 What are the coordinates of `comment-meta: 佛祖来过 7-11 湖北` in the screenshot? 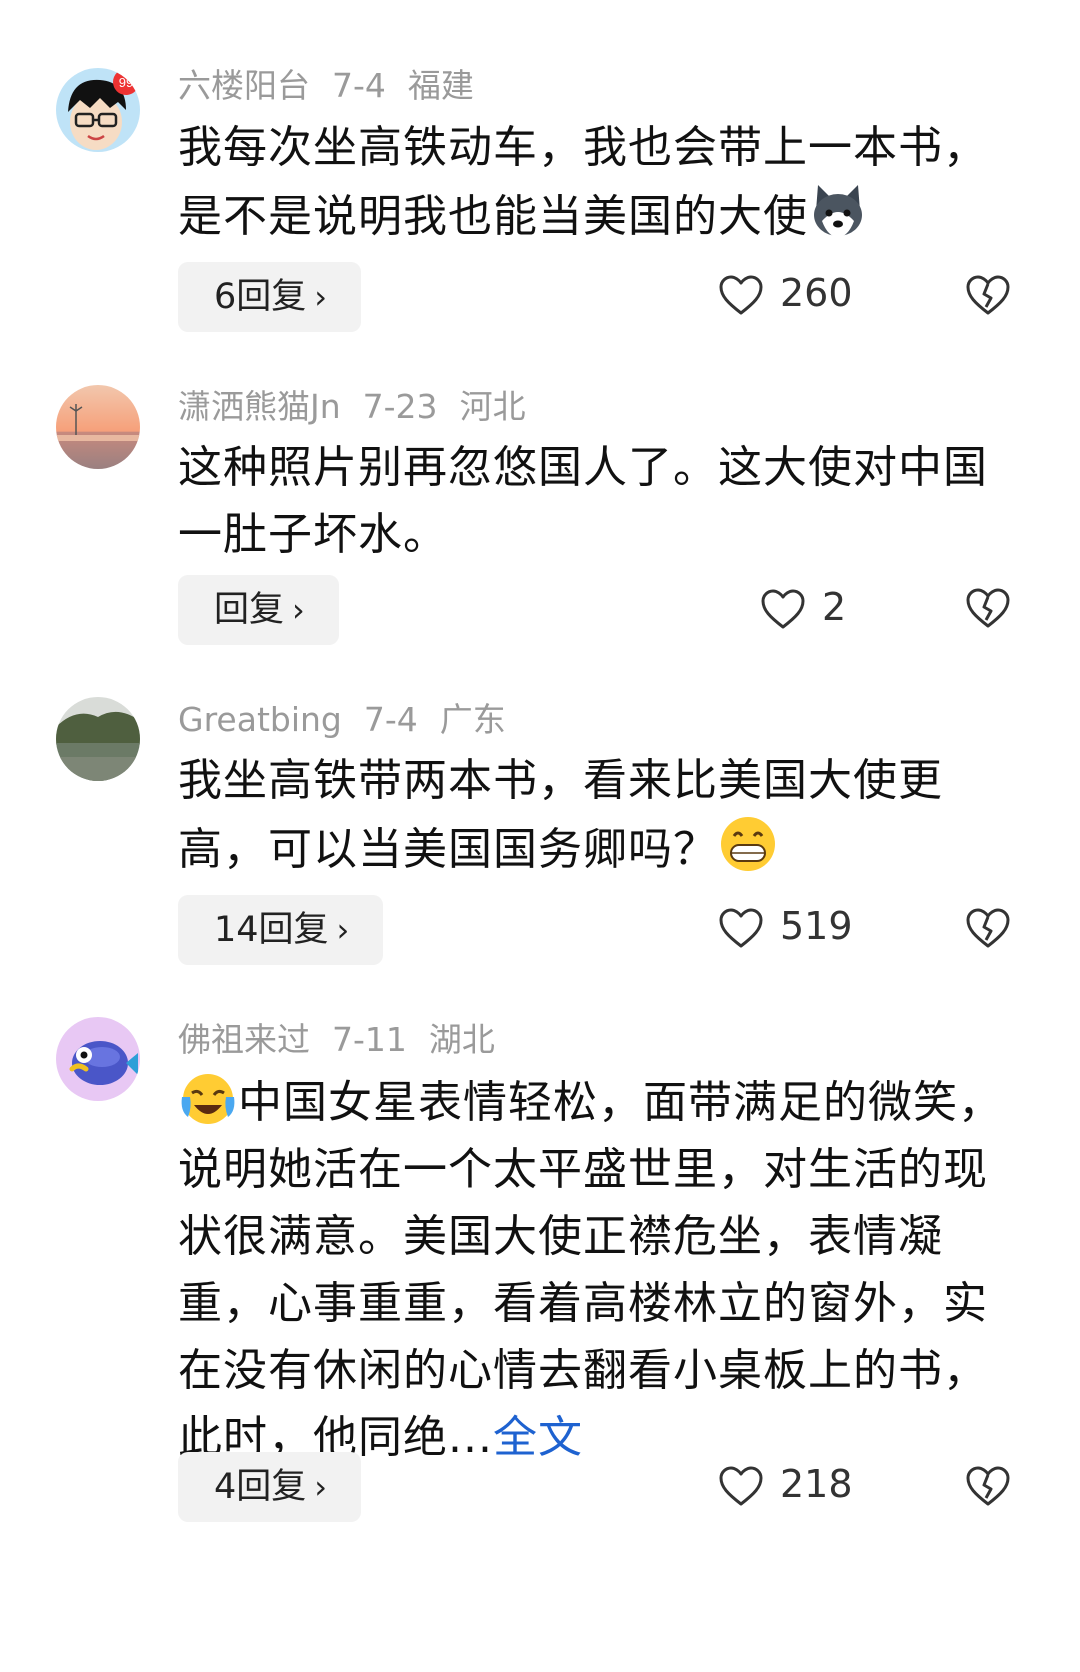 It's located at (347, 1040).